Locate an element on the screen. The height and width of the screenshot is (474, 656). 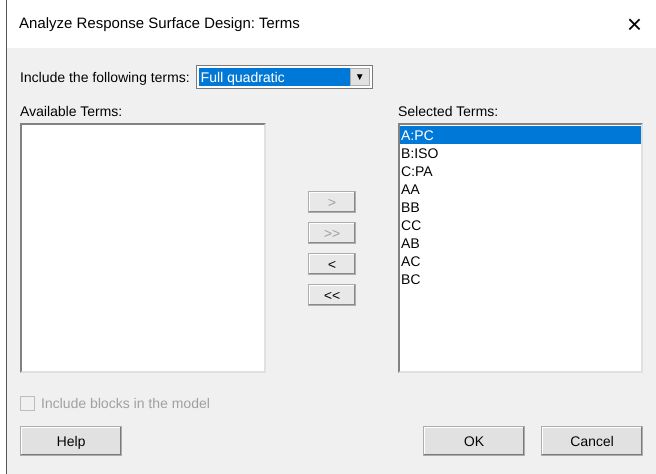
term-item: A:PC is located at coordinates (520, 135).